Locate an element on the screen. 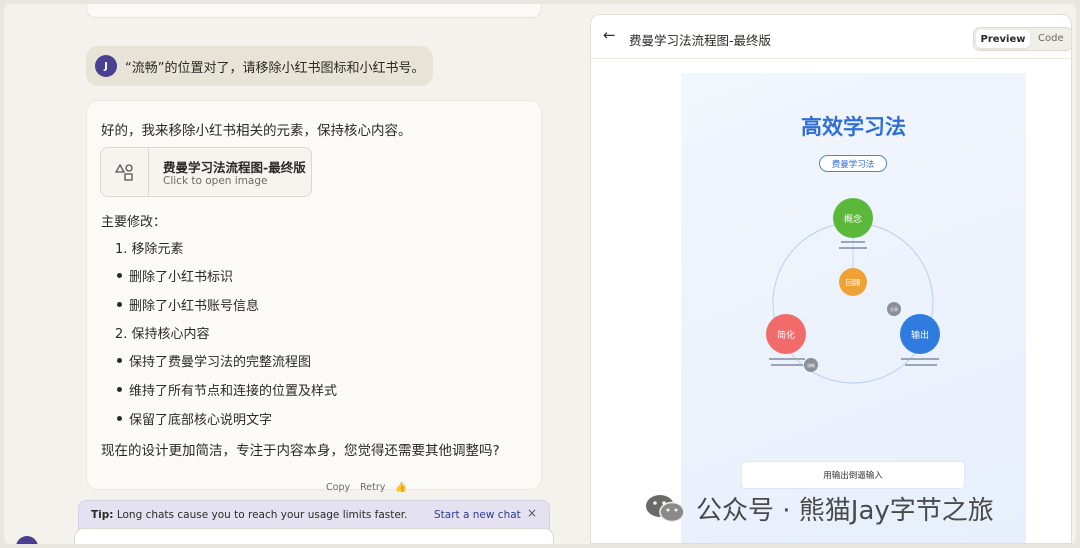 This screenshot has width=1080, height=548. tip-label: Tip: is located at coordinates (102, 515).